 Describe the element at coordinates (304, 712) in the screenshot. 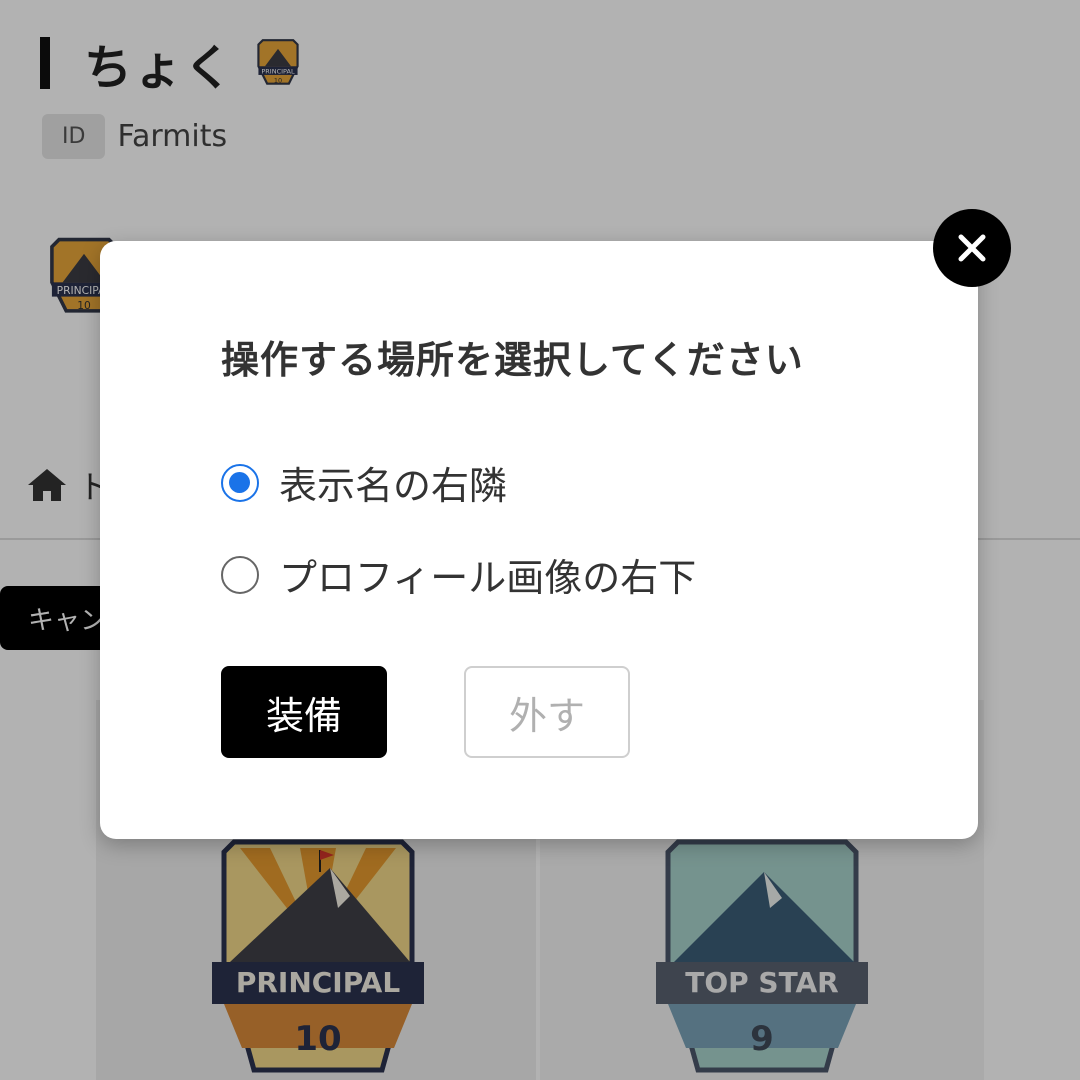

I see `equip-button: 装備` at that location.